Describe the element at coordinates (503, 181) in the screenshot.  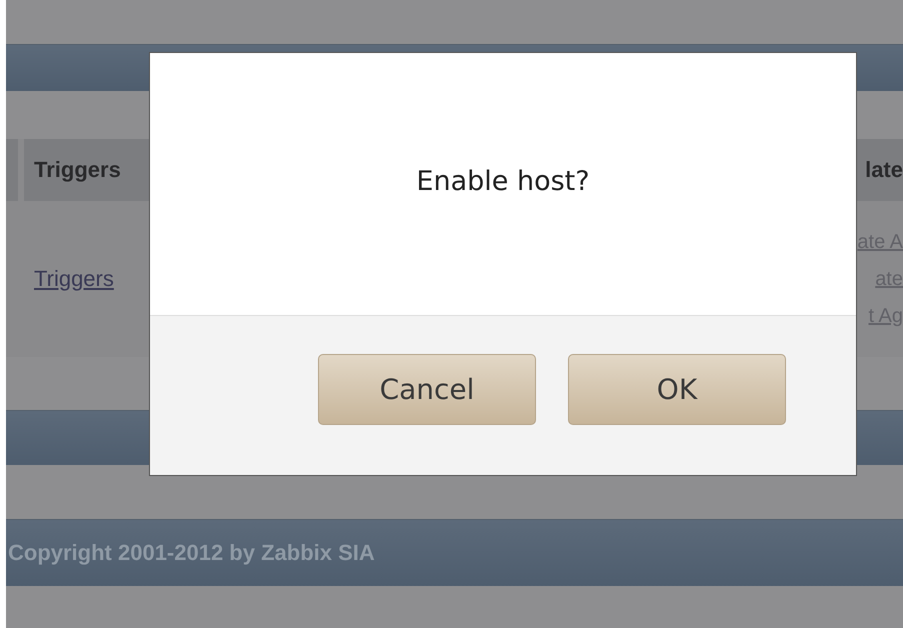
I see `dialog-message: Enable host?` at that location.